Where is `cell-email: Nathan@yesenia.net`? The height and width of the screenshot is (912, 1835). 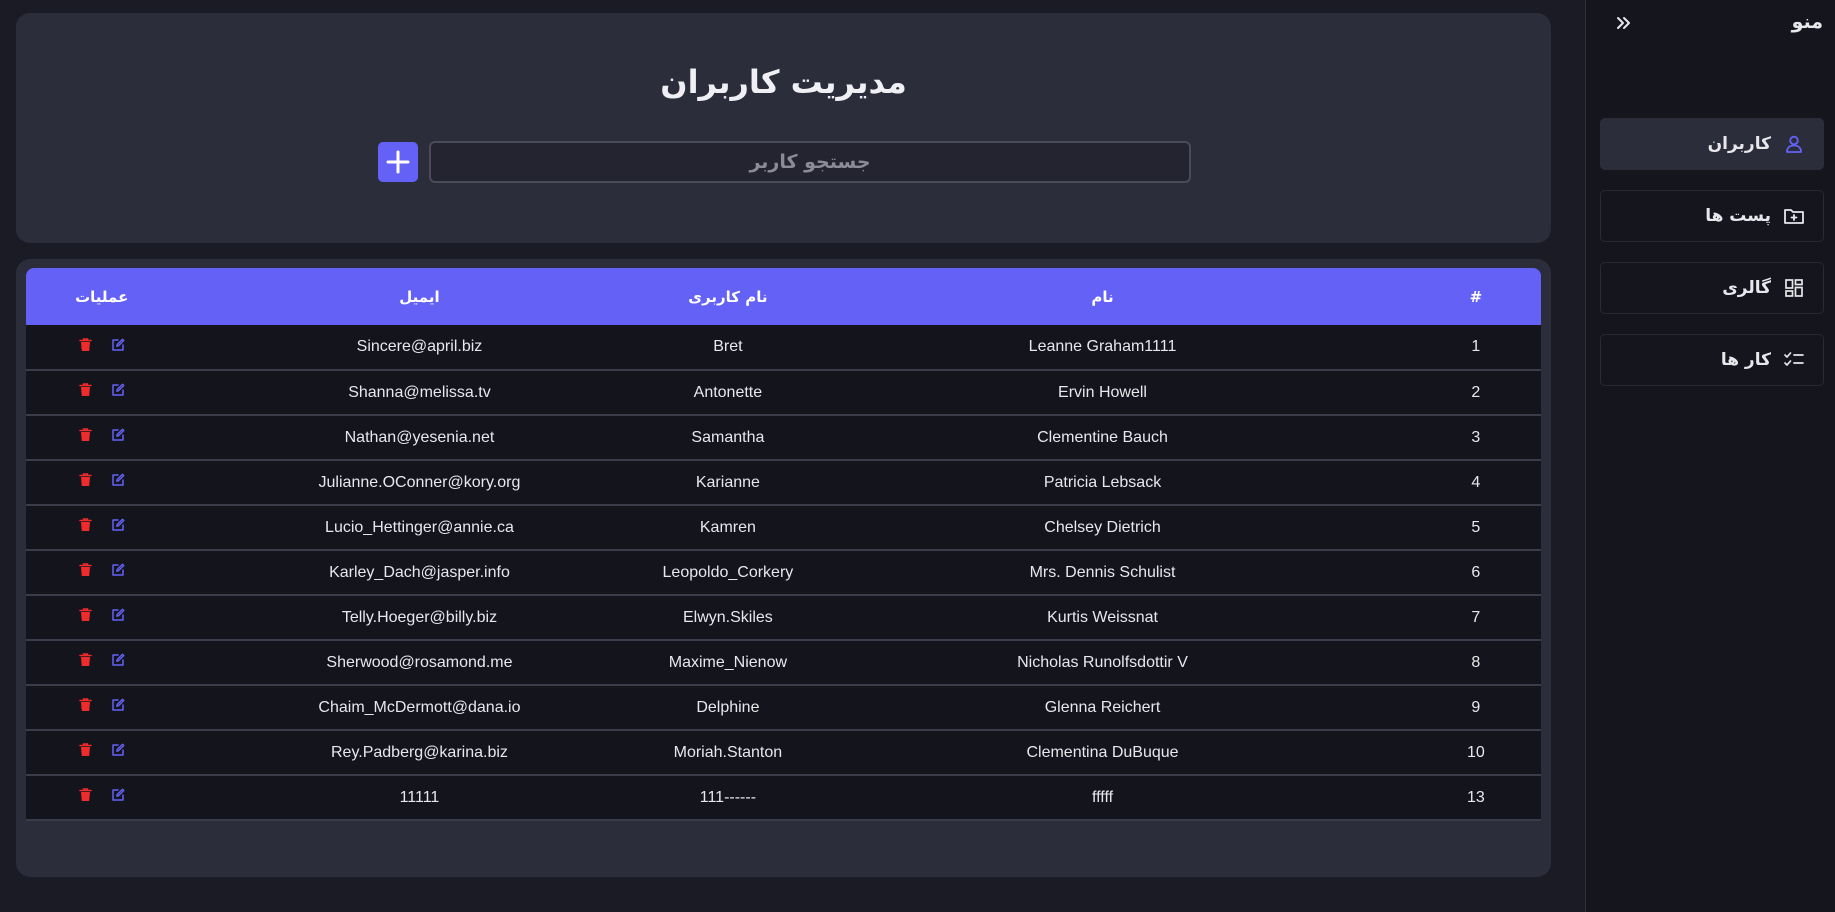 cell-email: Nathan@yesenia.net is located at coordinates (419, 437).